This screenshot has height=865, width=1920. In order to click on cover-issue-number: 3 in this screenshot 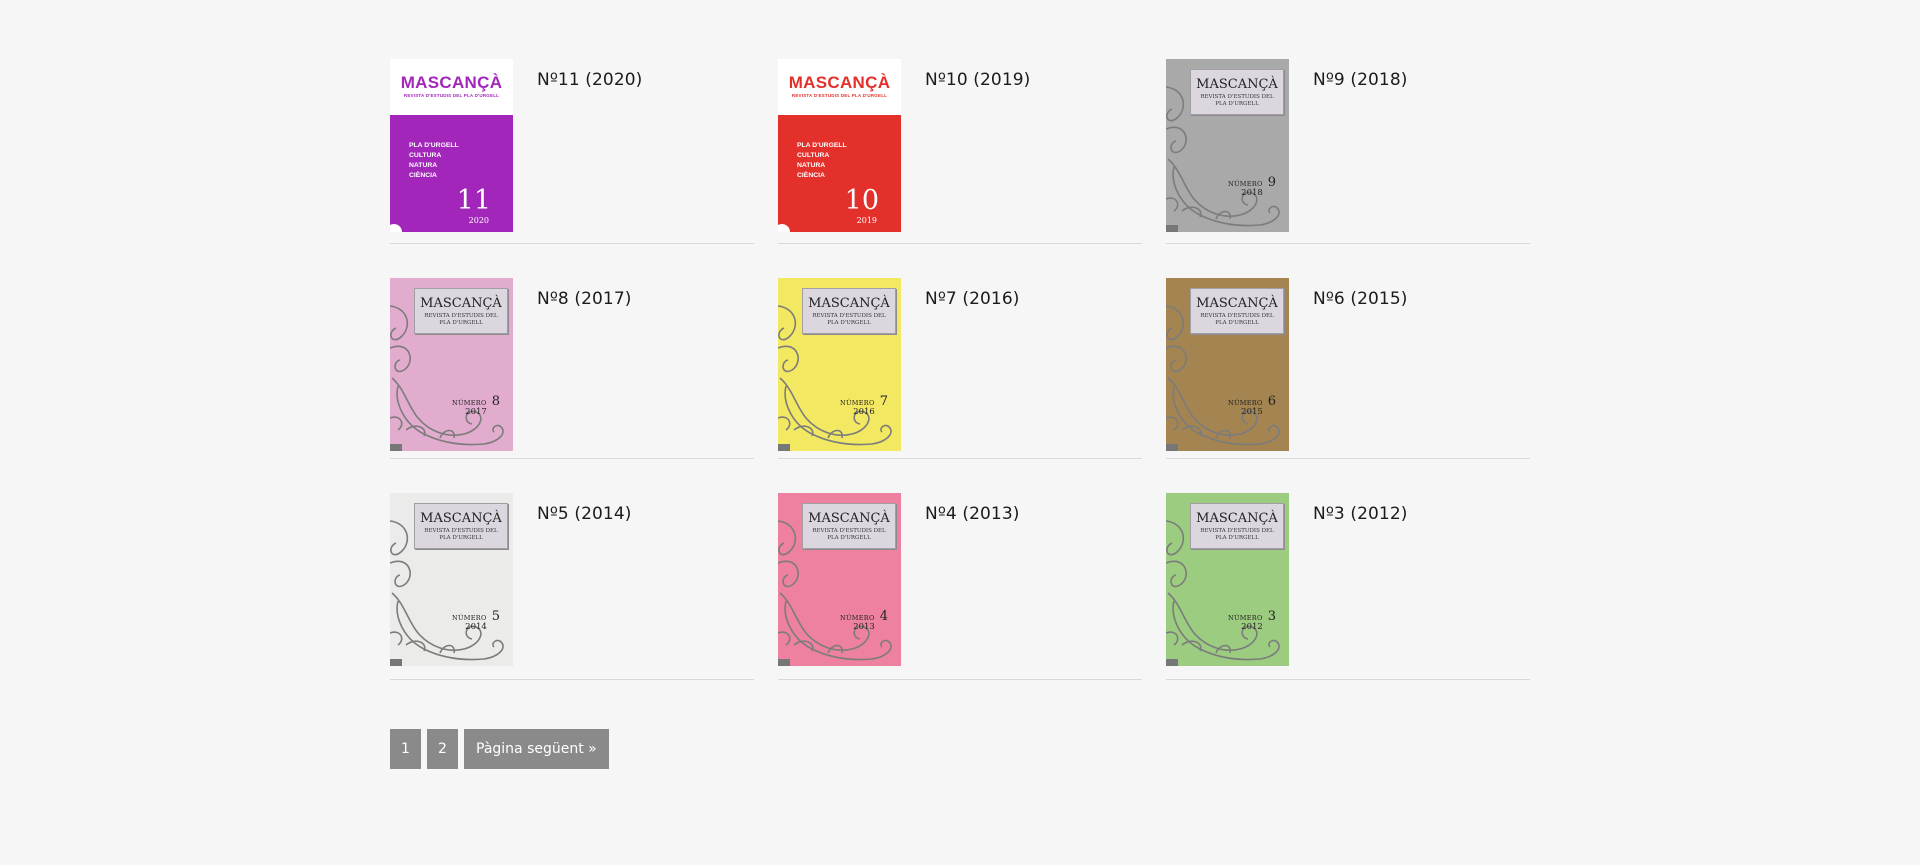, I will do `click(1271, 616)`.